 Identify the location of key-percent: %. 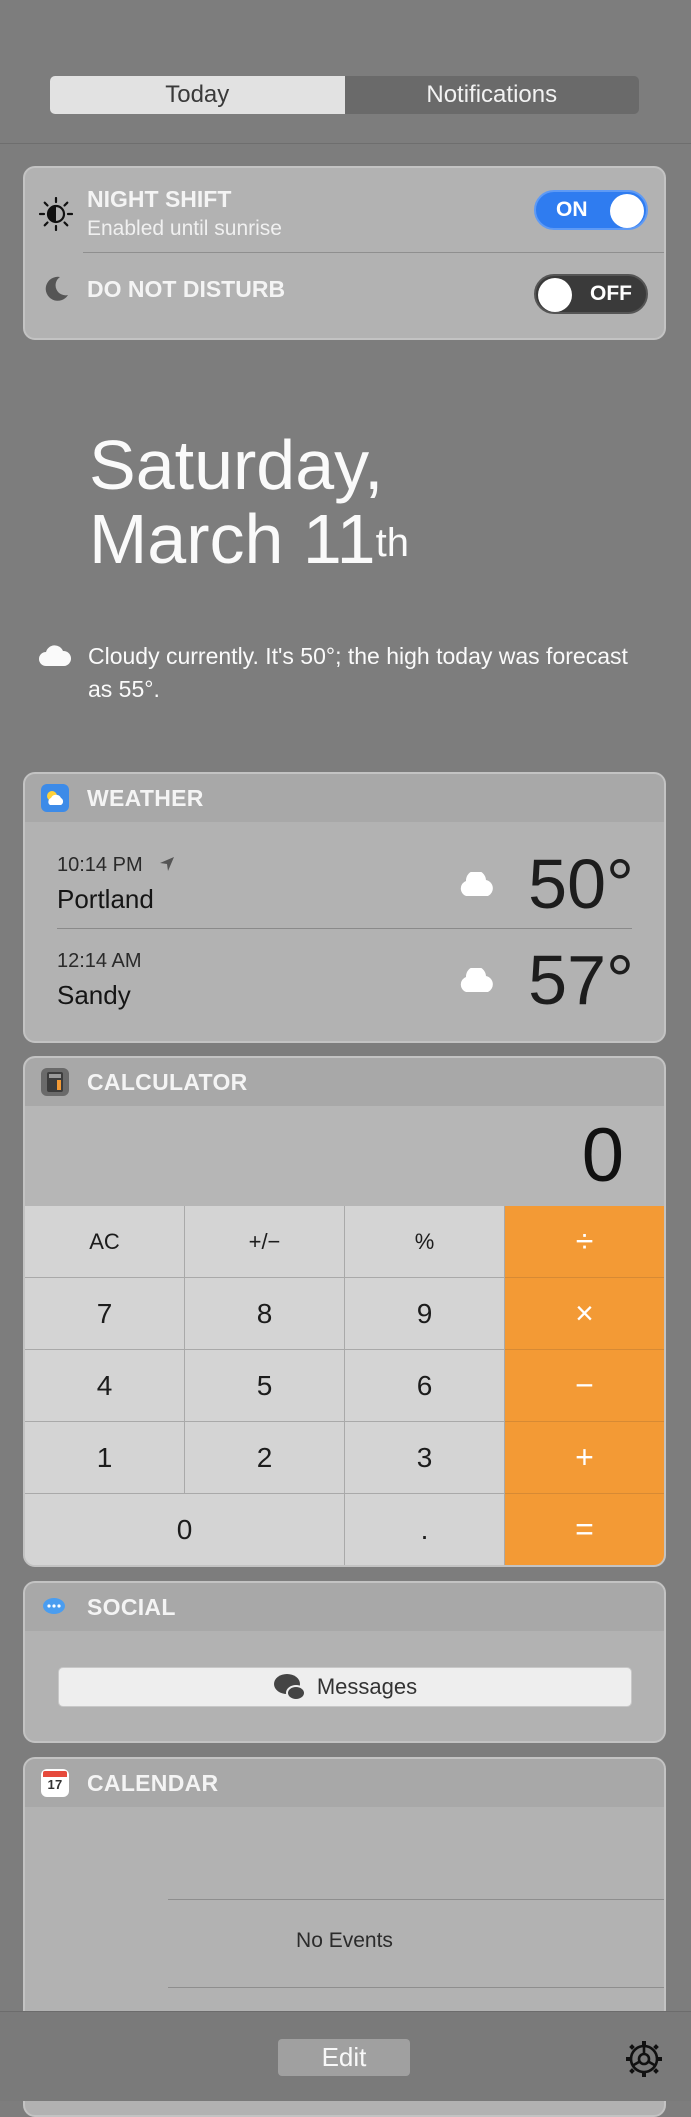
(425, 1242).